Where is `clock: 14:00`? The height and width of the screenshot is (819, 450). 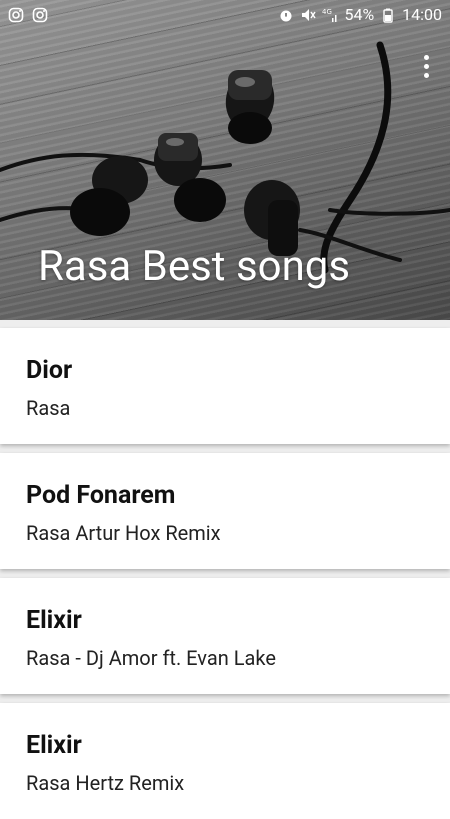
clock: 14:00 is located at coordinates (422, 14).